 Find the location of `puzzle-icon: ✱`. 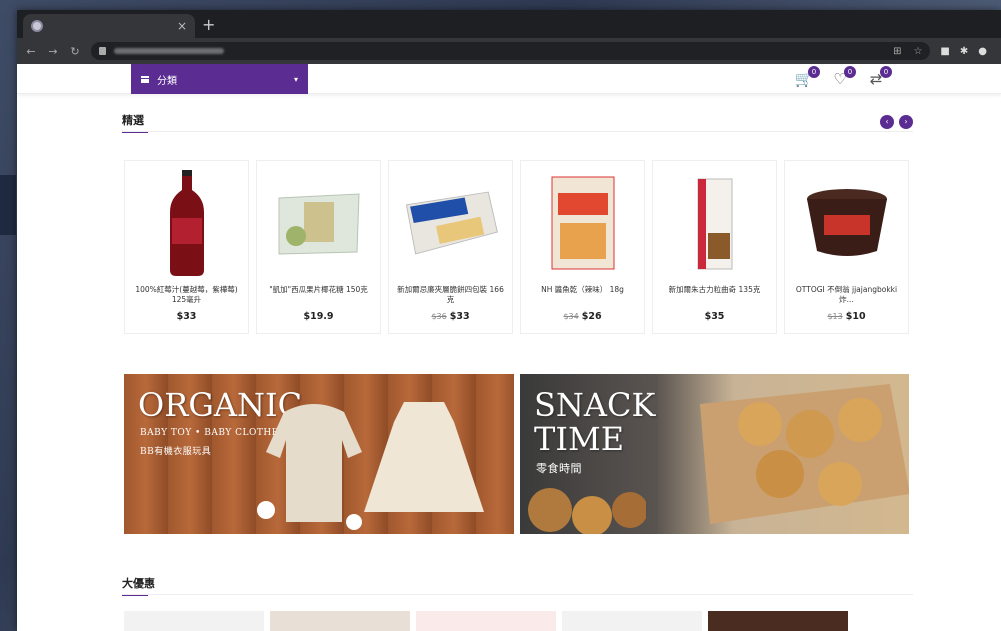

puzzle-icon: ✱ is located at coordinates (964, 51).